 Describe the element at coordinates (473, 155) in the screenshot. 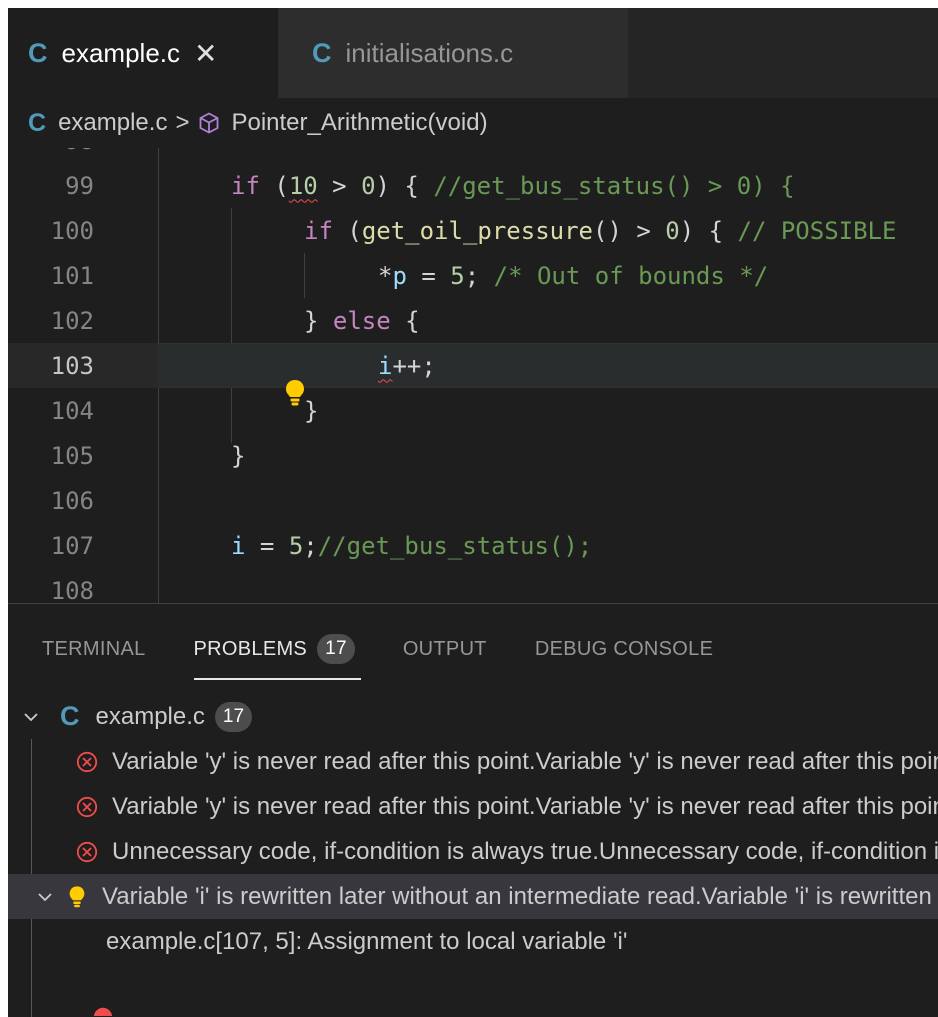

I see `code-line: 98` at that location.